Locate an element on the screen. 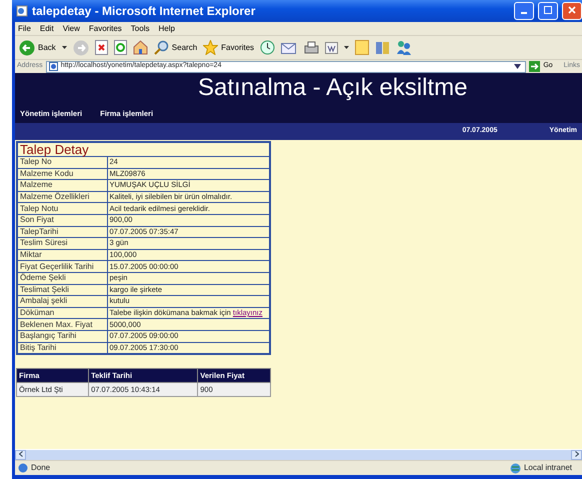  home-icon is located at coordinates (140, 47).